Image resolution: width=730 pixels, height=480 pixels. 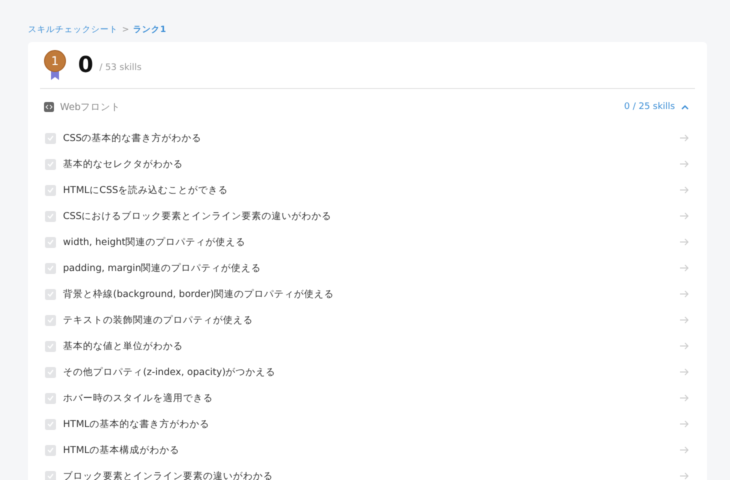 I want to click on skill-count: 0, so click(x=86, y=65).